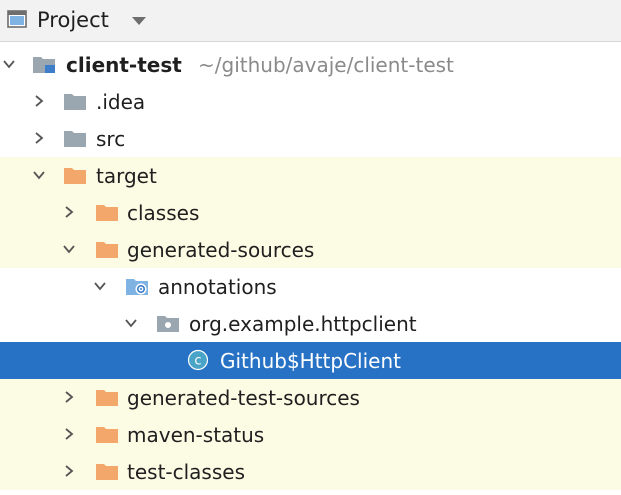  I want to click on svg-text: c, so click(197, 361).